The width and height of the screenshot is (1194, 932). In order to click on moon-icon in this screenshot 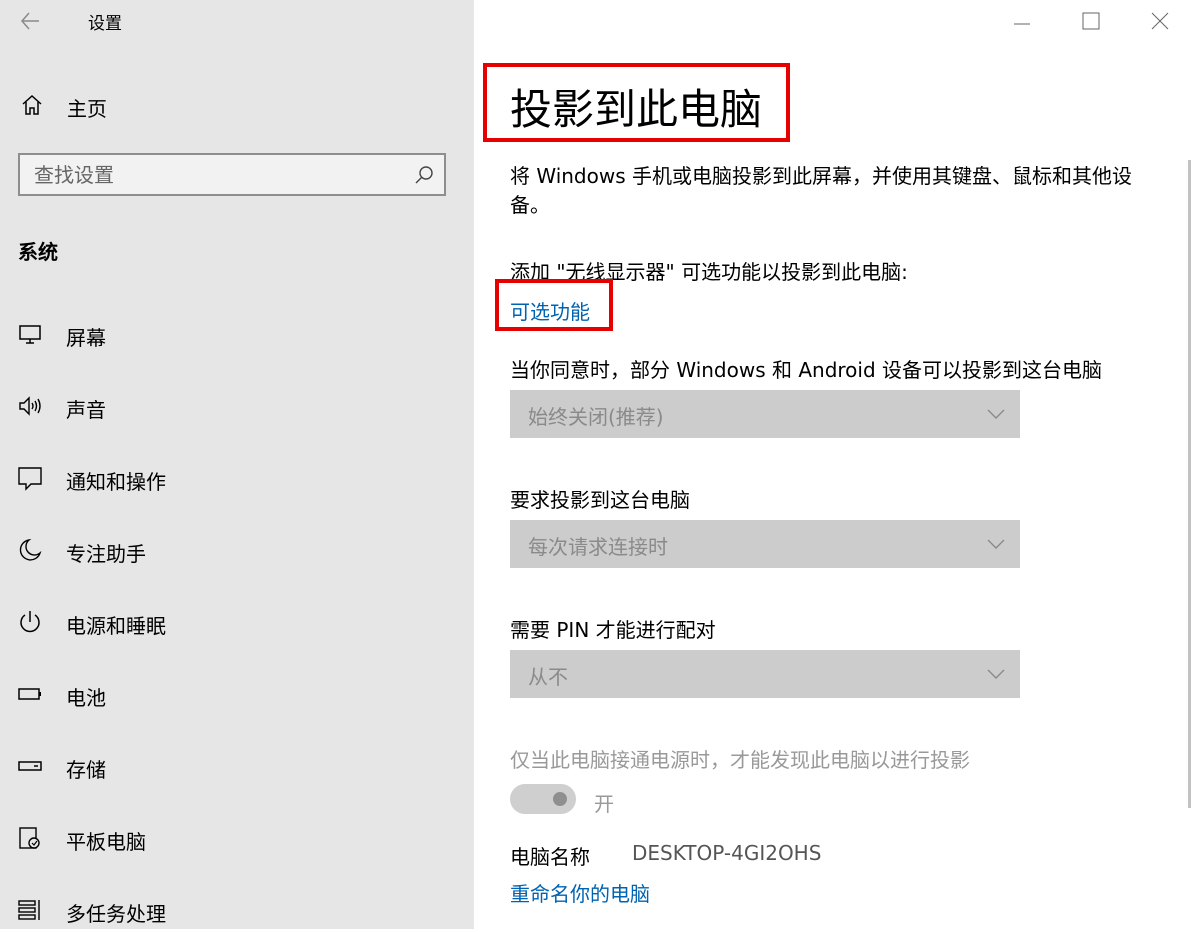, I will do `click(30, 549)`.